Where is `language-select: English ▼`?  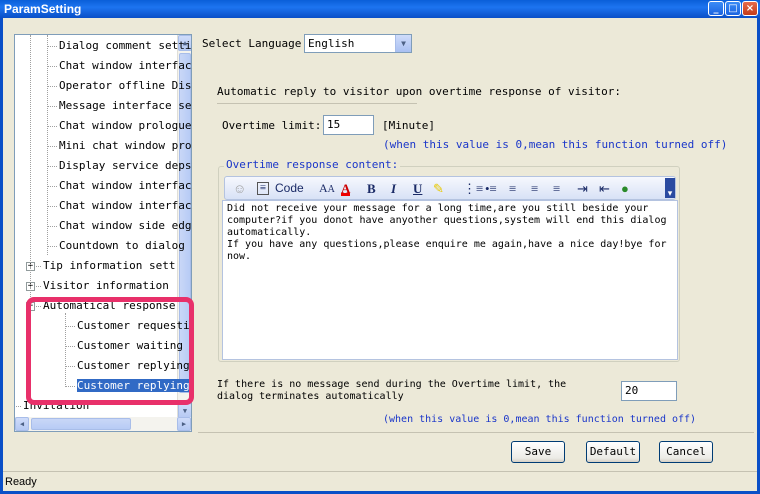 language-select: English ▼ is located at coordinates (358, 43).